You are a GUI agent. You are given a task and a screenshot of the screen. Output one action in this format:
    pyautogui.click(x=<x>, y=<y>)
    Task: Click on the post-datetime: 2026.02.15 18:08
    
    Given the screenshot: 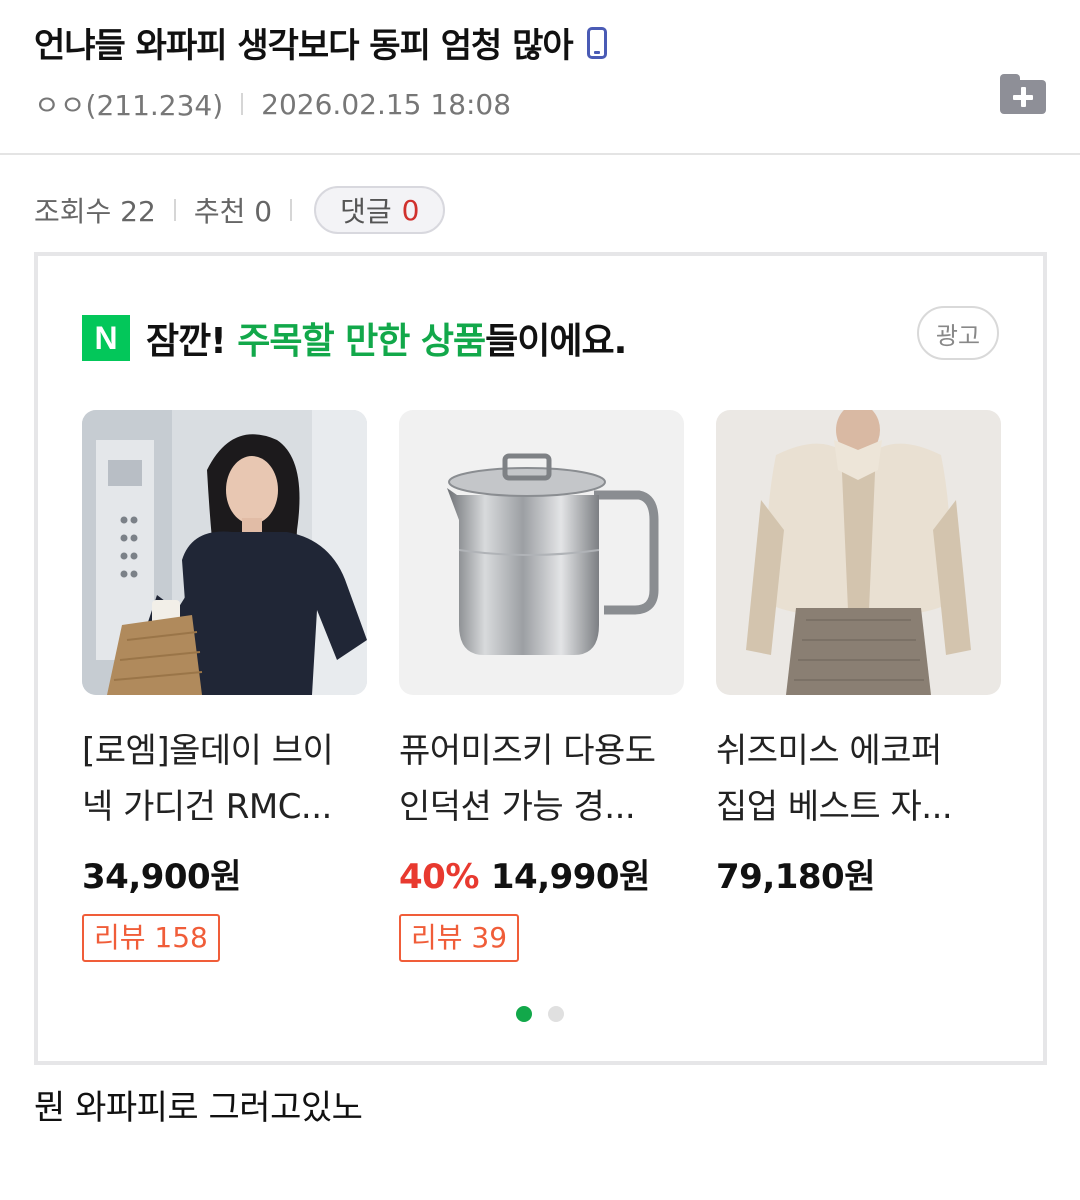 What is the action you would take?
    pyautogui.click(x=386, y=104)
    